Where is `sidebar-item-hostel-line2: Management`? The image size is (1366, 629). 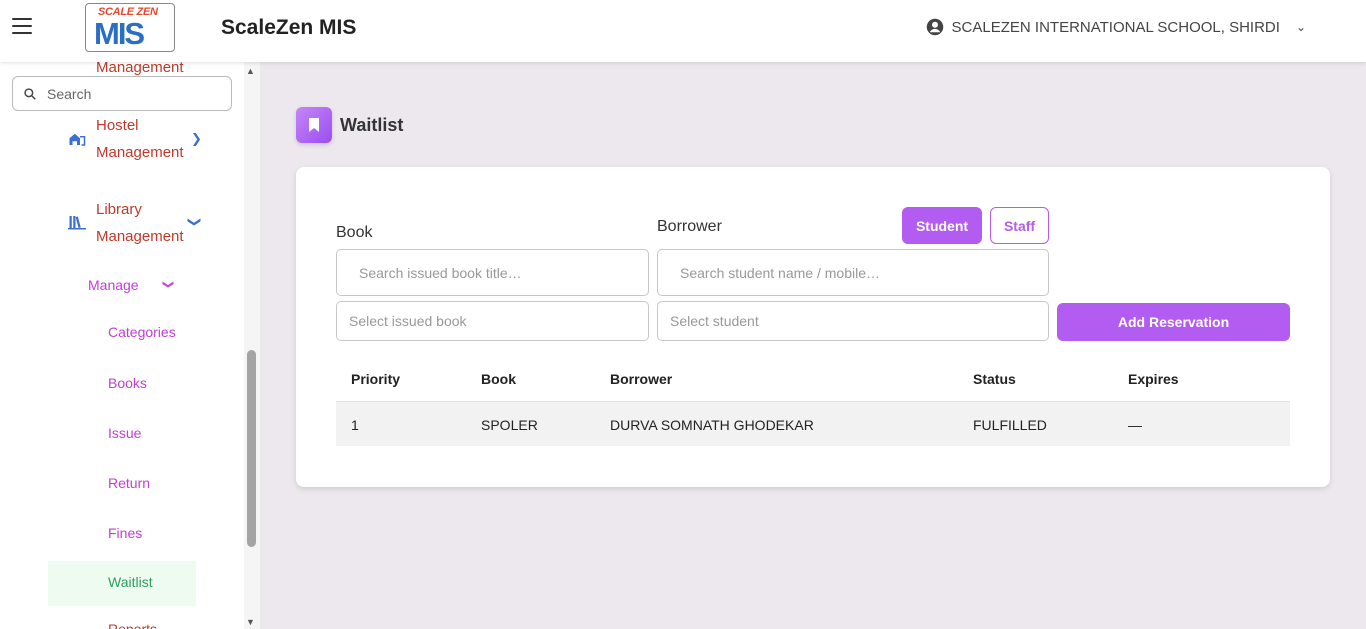 sidebar-item-hostel-line2: Management is located at coordinates (140, 152).